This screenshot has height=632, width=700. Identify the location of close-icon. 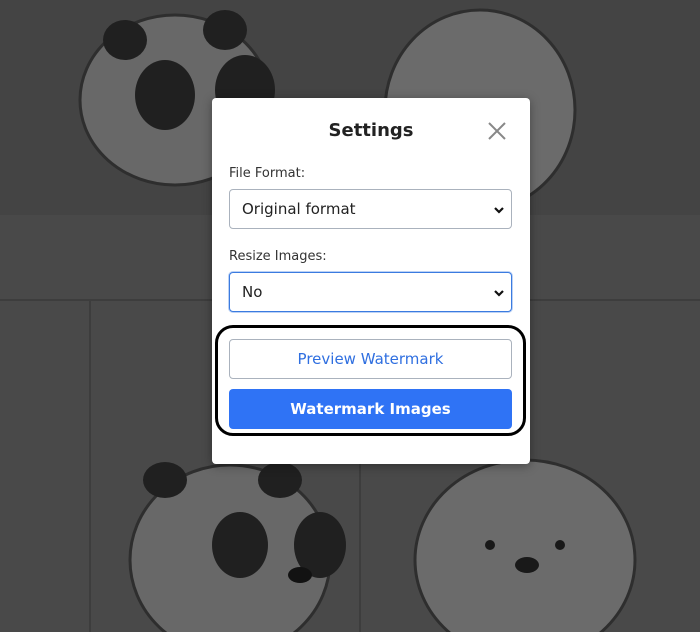
(497, 131).